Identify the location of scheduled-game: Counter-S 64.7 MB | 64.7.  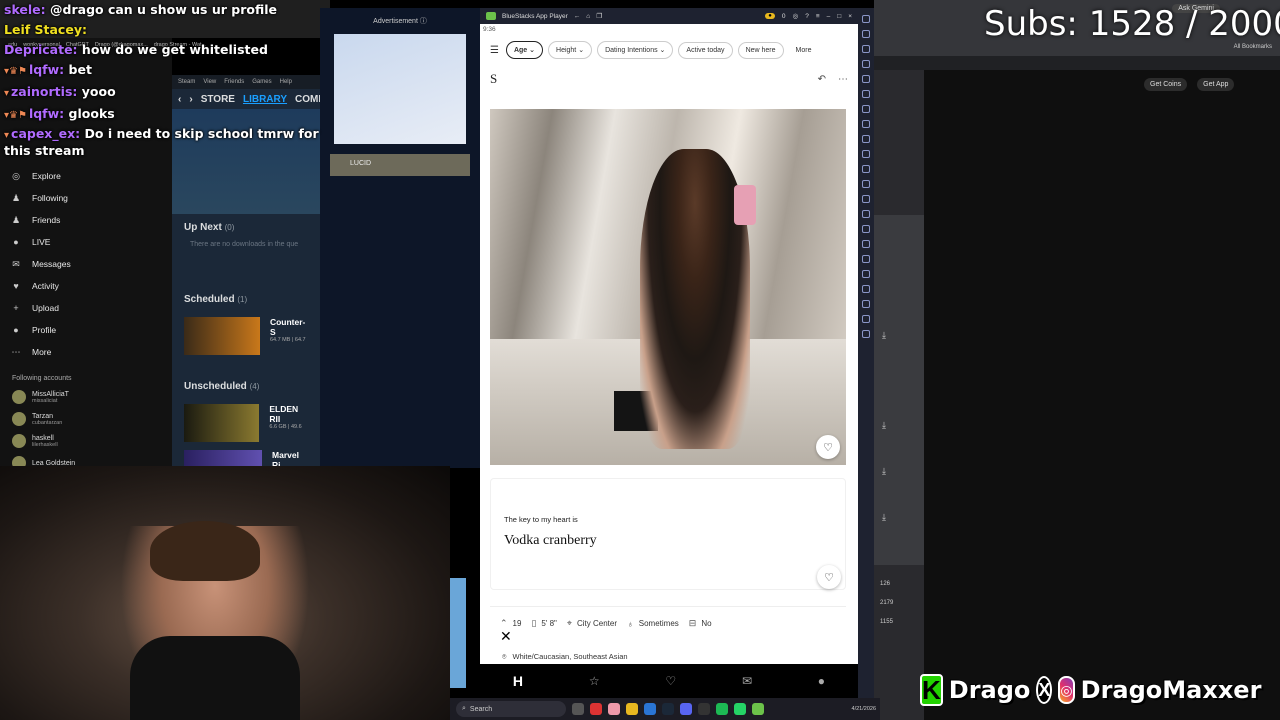
(246, 336).